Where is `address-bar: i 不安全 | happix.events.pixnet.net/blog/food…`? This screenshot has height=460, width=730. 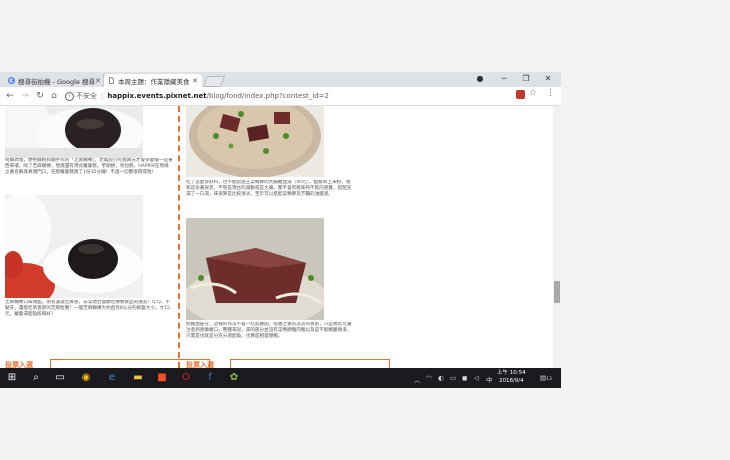 address-bar: i 不安全 | happix.events.pixnet.net/blog/food… is located at coordinates (302, 96).